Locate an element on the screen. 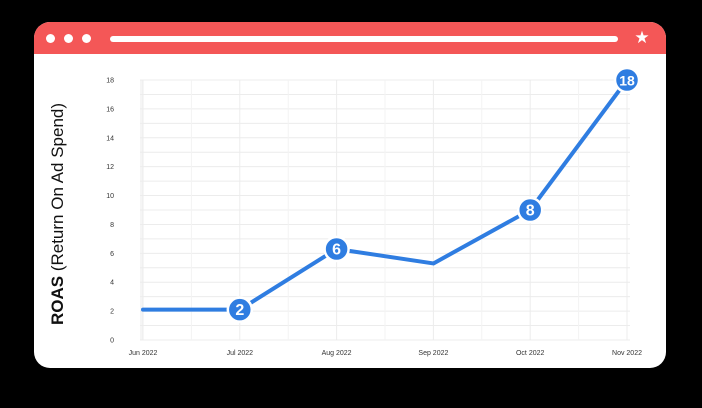 The height and width of the screenshot is (408, 702). data-point-label: 6 is located at coordinates (336, 250).